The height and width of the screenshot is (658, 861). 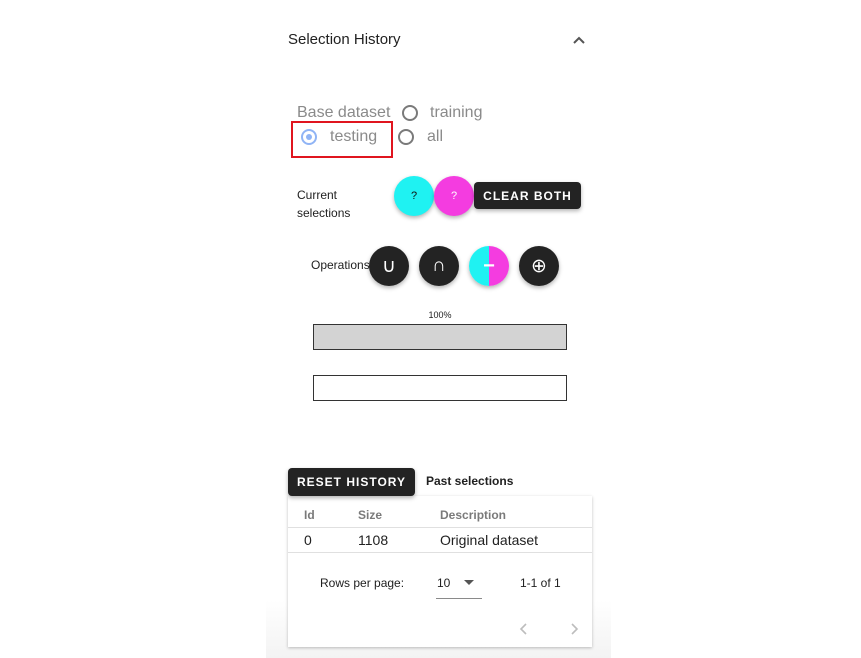 I want to click on union-button: ∪, so click(x=389, y=266).